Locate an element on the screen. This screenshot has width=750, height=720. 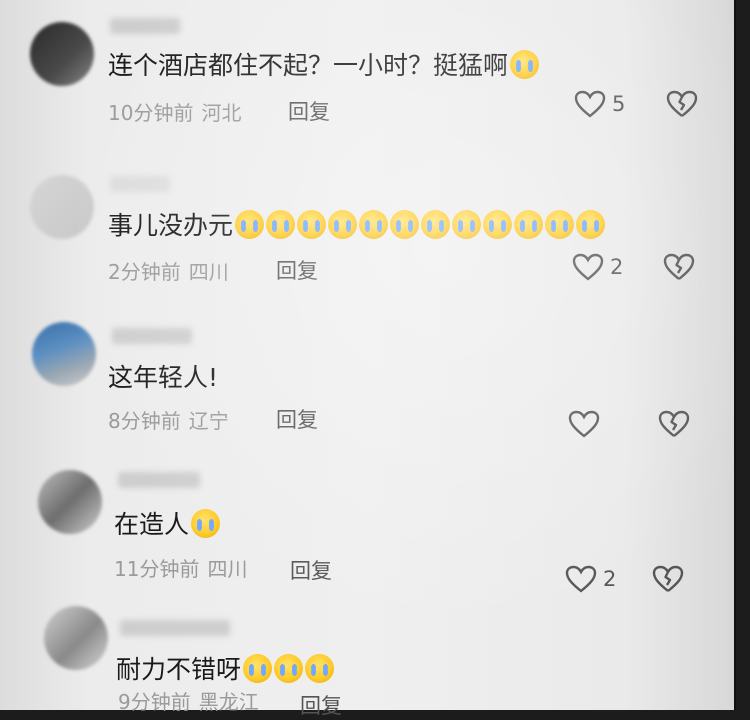
comment-location: 河北 is located at coordinates (221, 113).